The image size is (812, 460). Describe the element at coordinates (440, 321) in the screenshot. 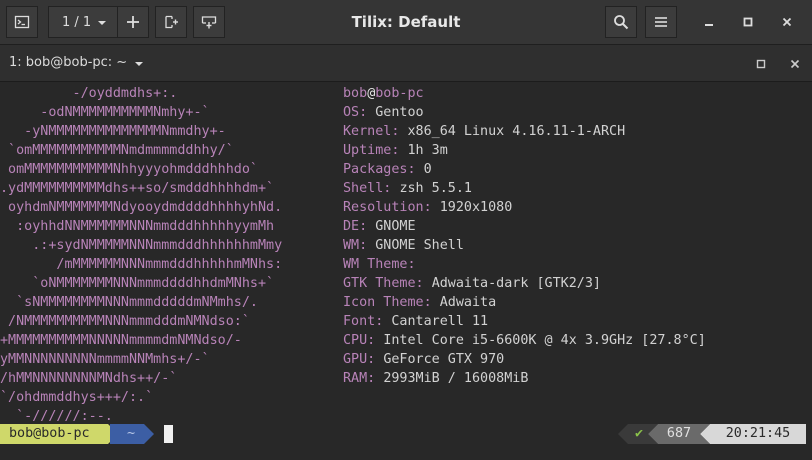

I see `info-value: Cantarell 11` at that location.